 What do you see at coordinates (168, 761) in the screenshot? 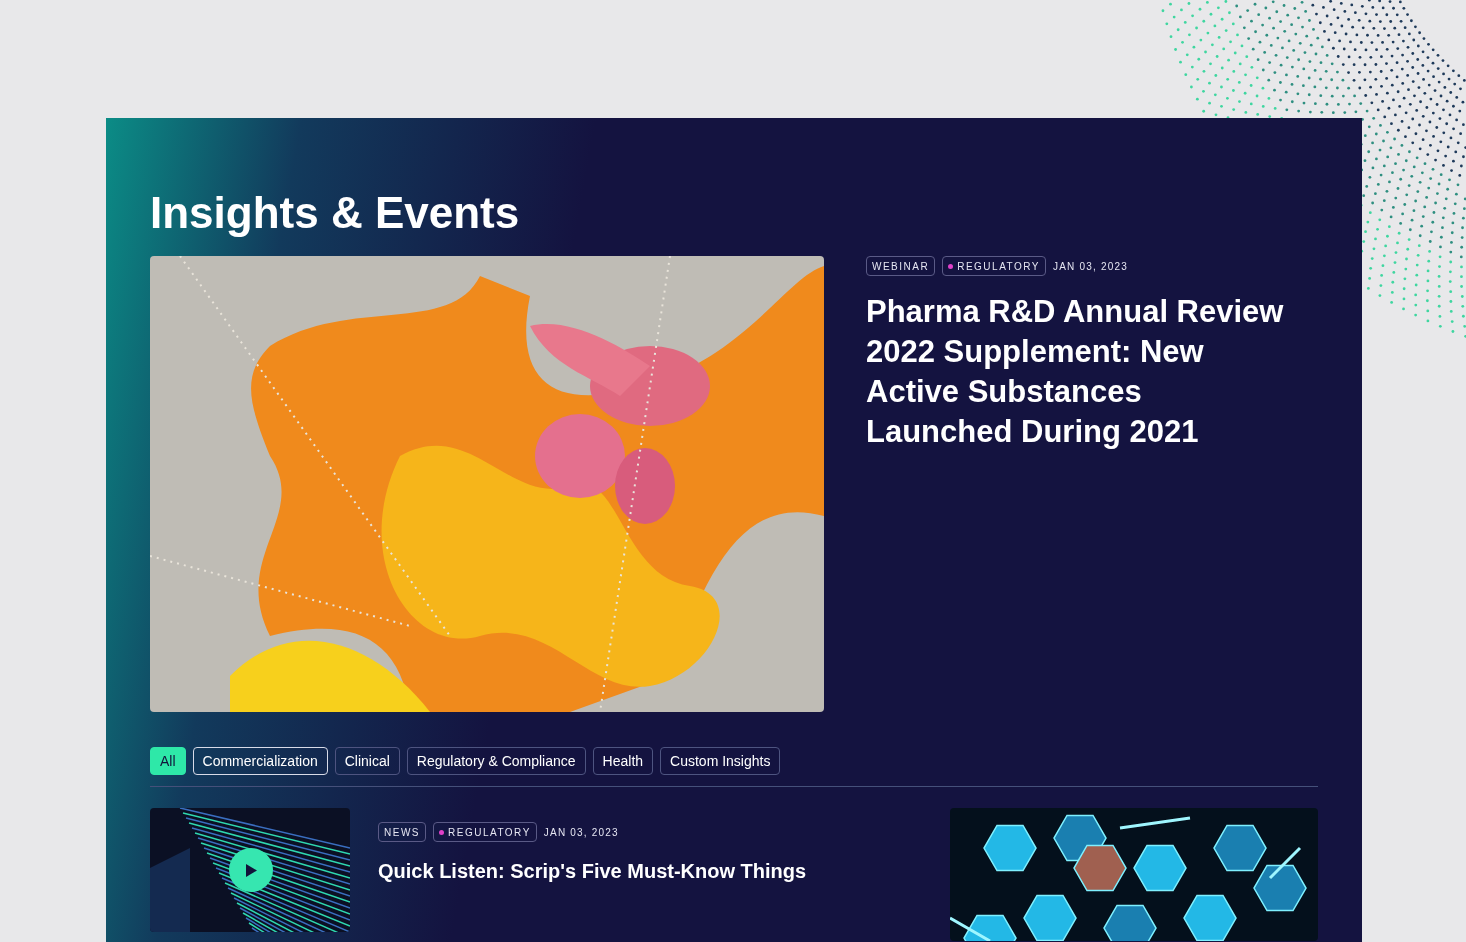
I see `filter-chip: All` at bounding box center [168, 761].